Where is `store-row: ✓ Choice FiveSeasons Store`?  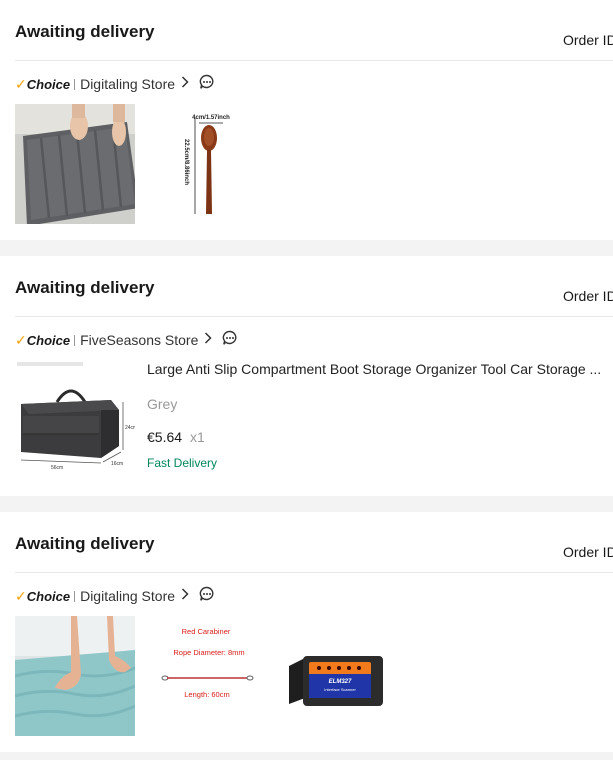 store-row: ✓ Choice FiveSeasons Store is located at coordinates (126, 340).